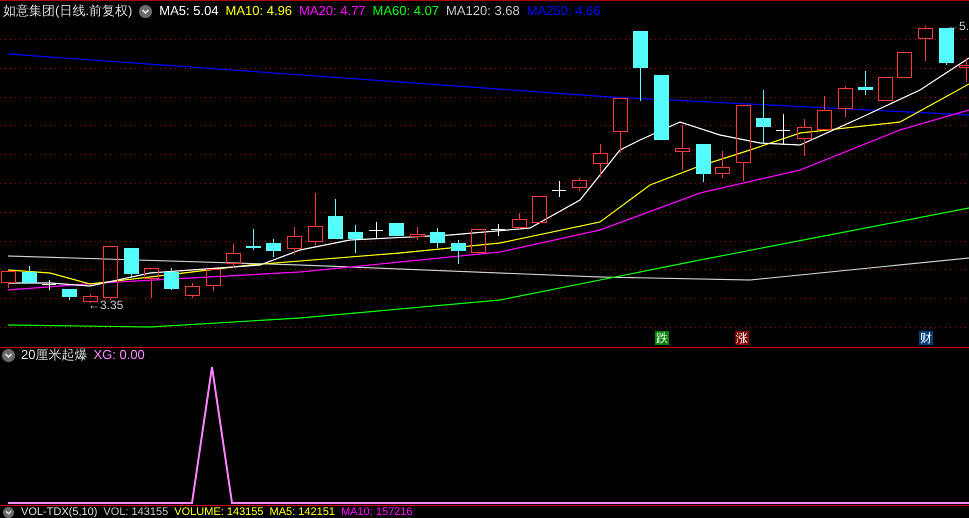  Describe the element at coordinates (376, 512) in the screenshot. I see `indicator-value: MA10: 157216` at that location.